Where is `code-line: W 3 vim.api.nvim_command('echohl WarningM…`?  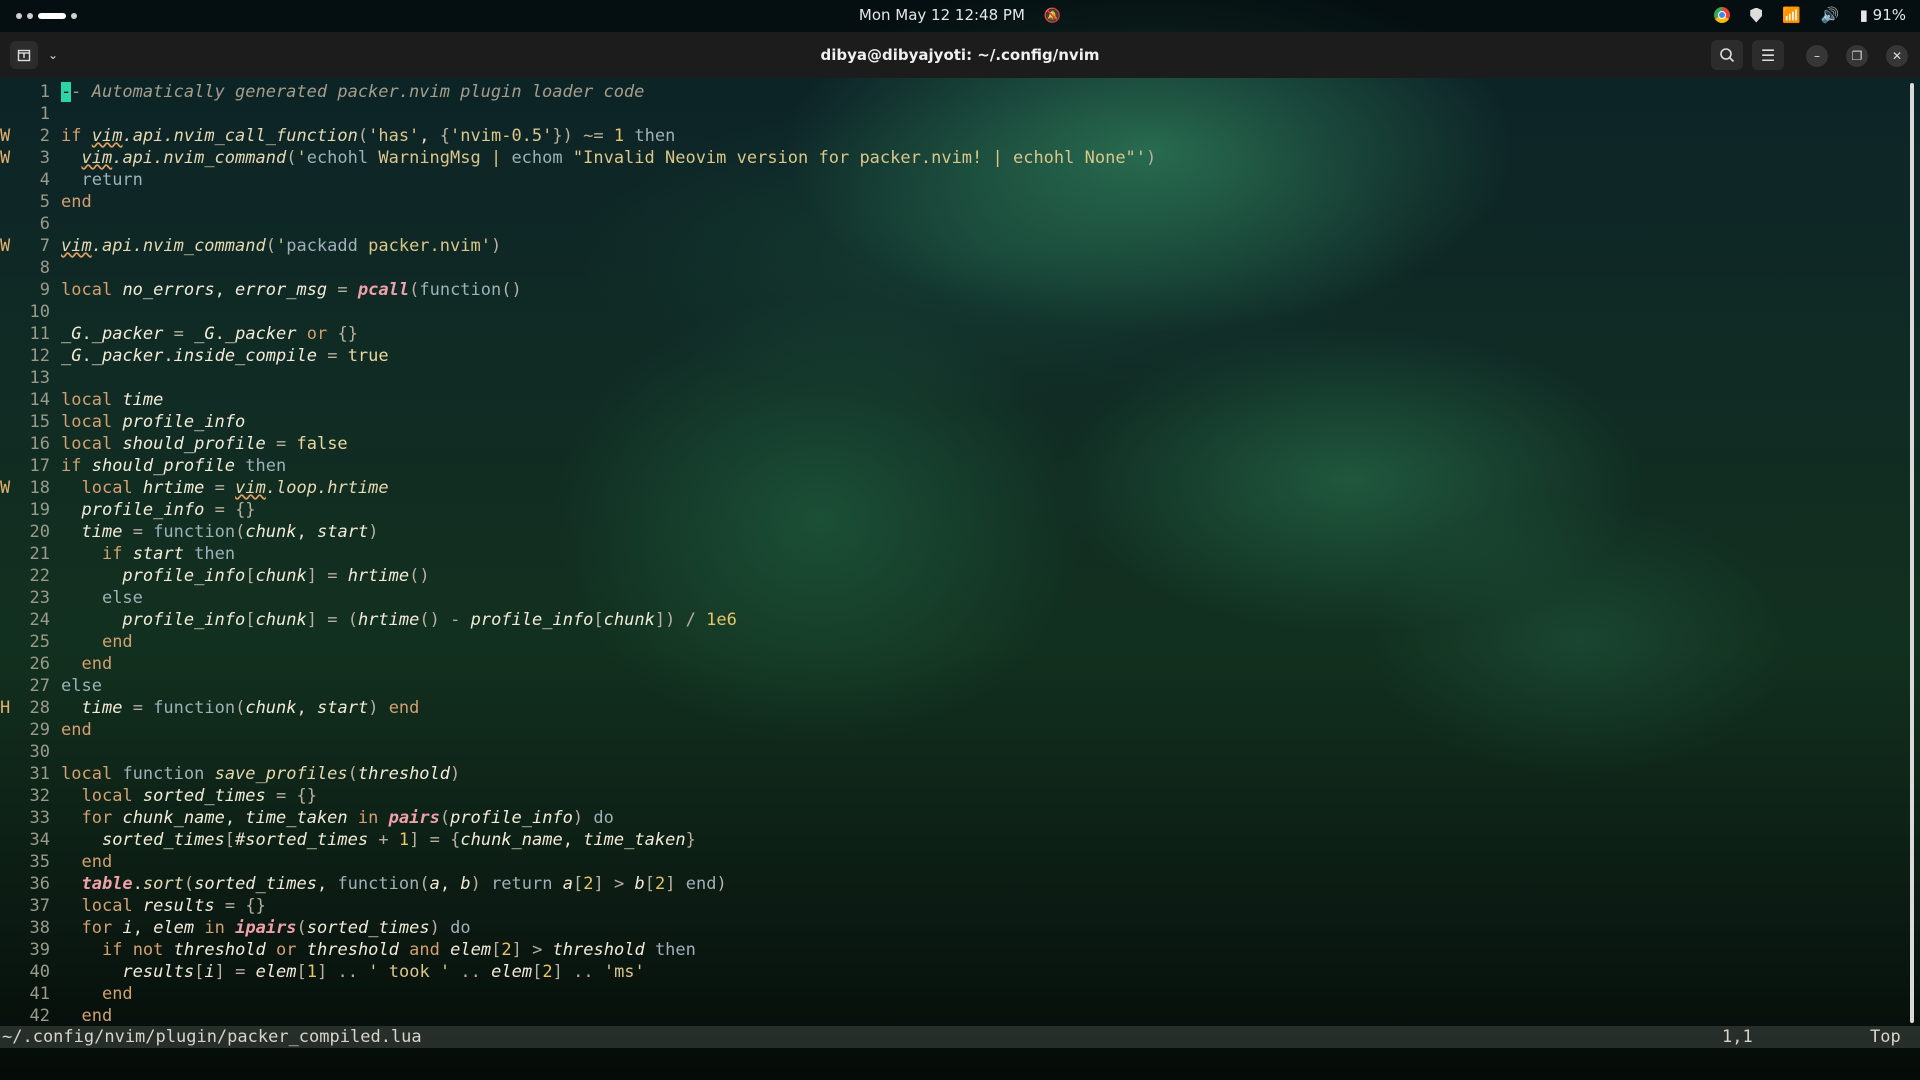 code-line: W 3 vim.api.nvim_command('echohl WarningM… is located at coordinates (950, 158).